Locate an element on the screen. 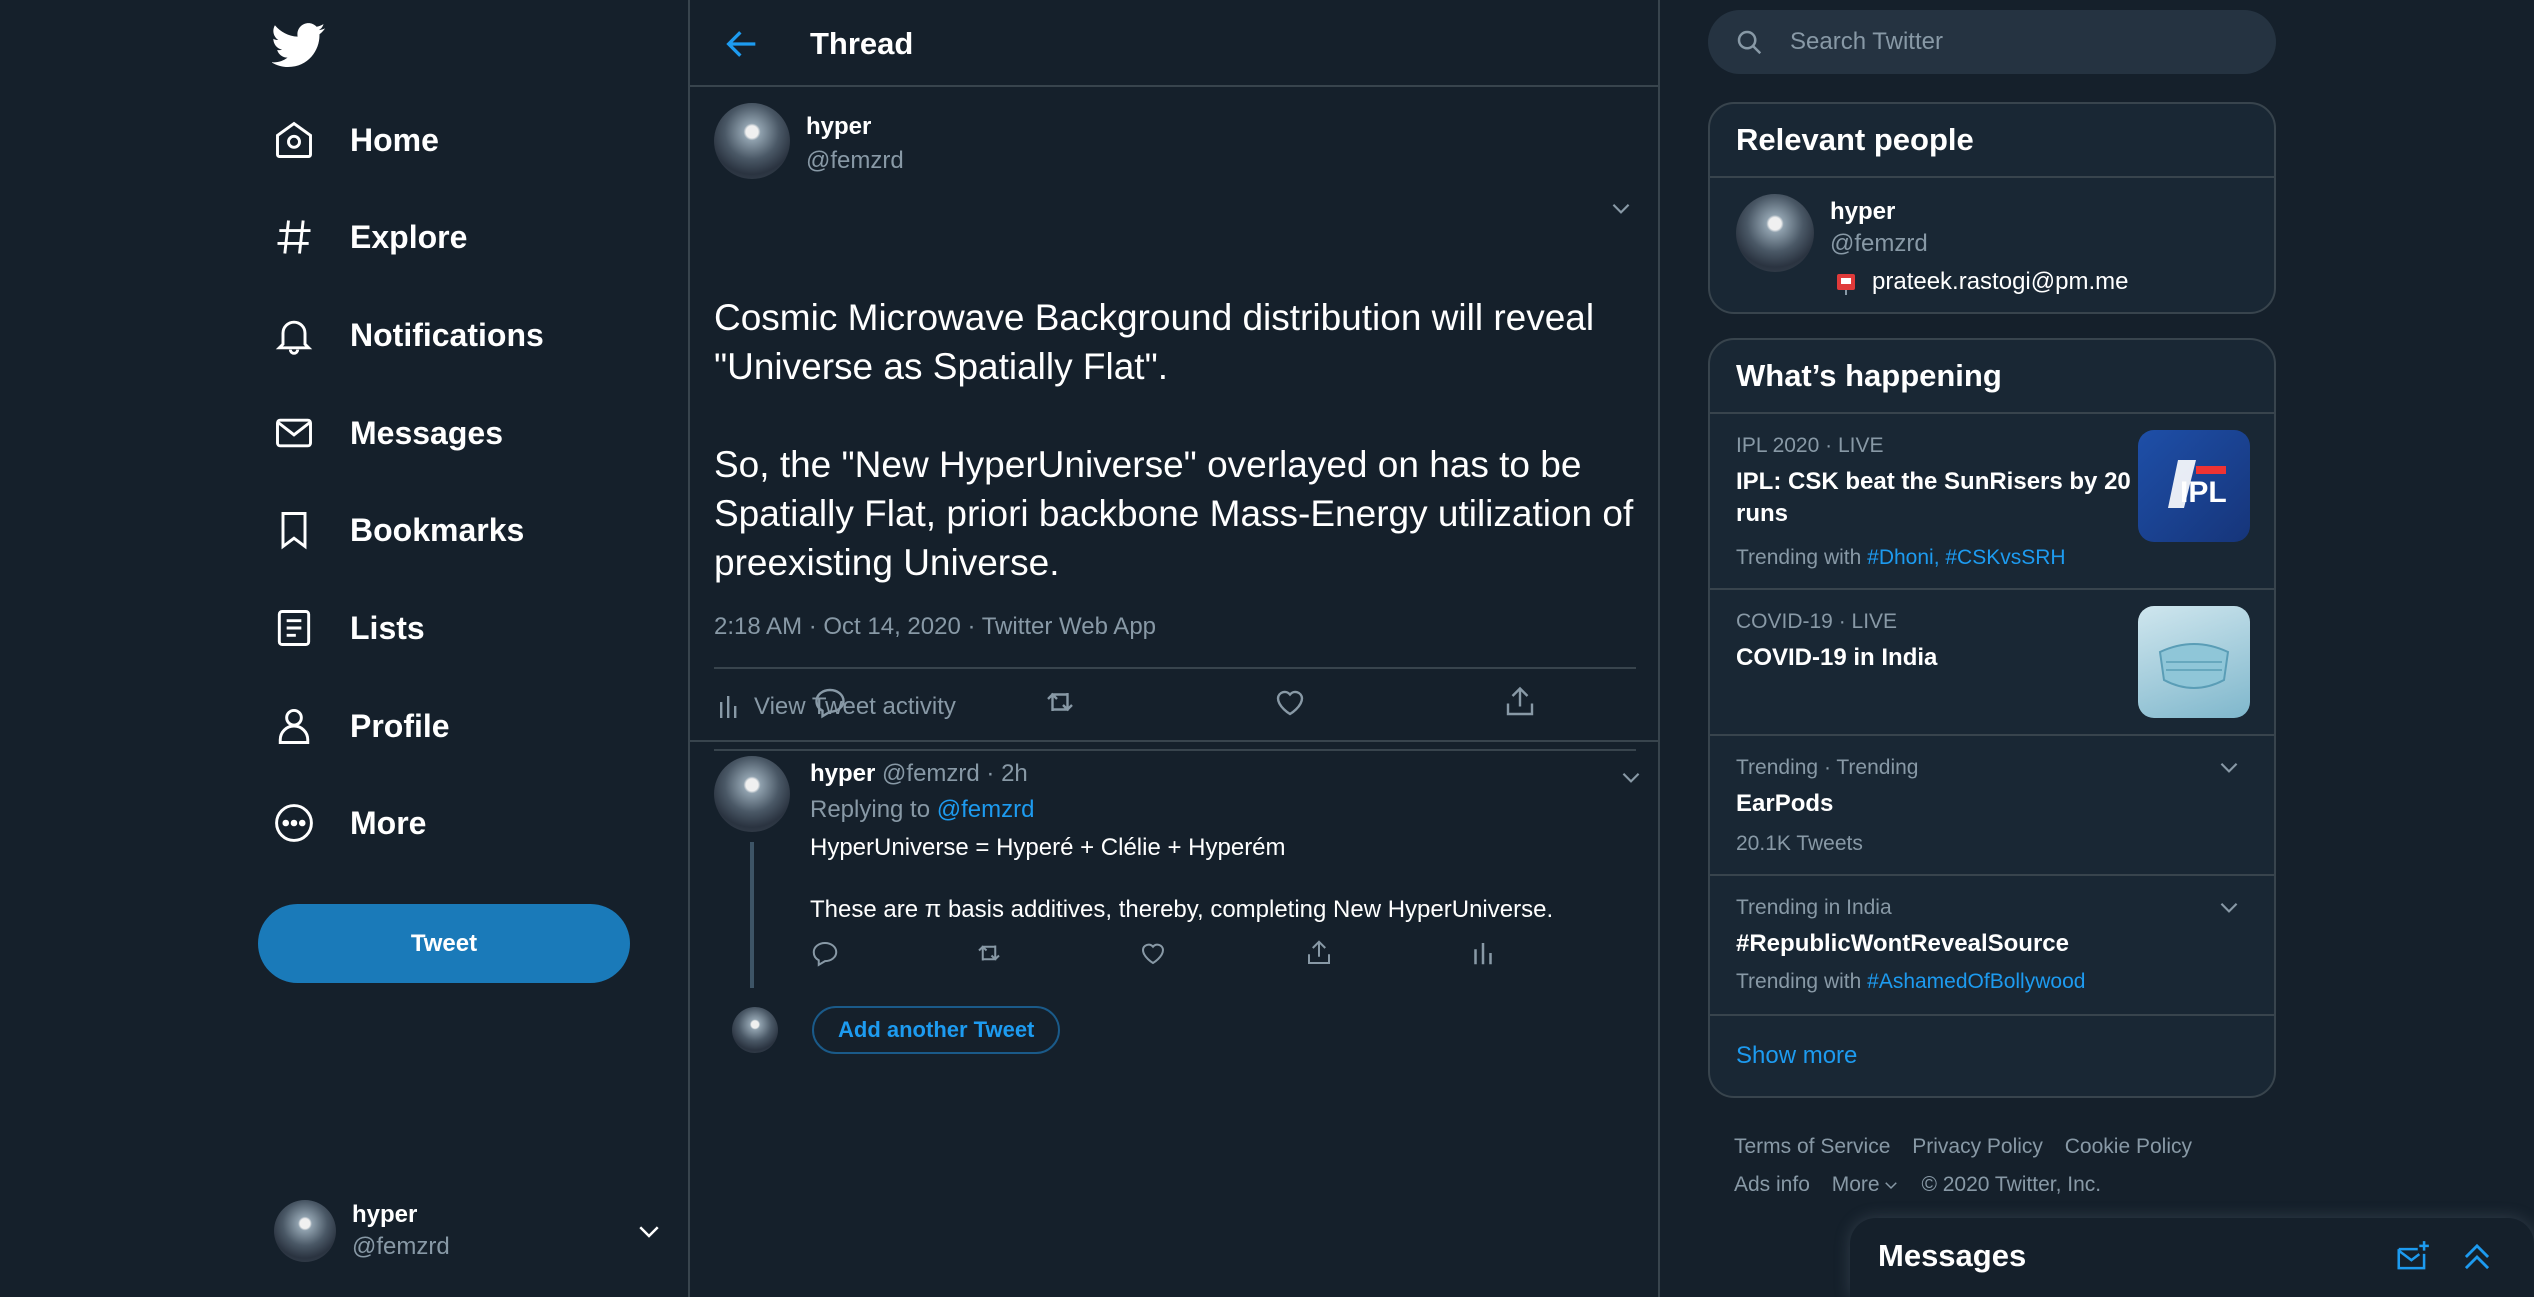 Image resolution: width=2534 pixels, height=1297 pixels. reply-handle-time: @femzrd · 2h is located at coordinates (955, 773).